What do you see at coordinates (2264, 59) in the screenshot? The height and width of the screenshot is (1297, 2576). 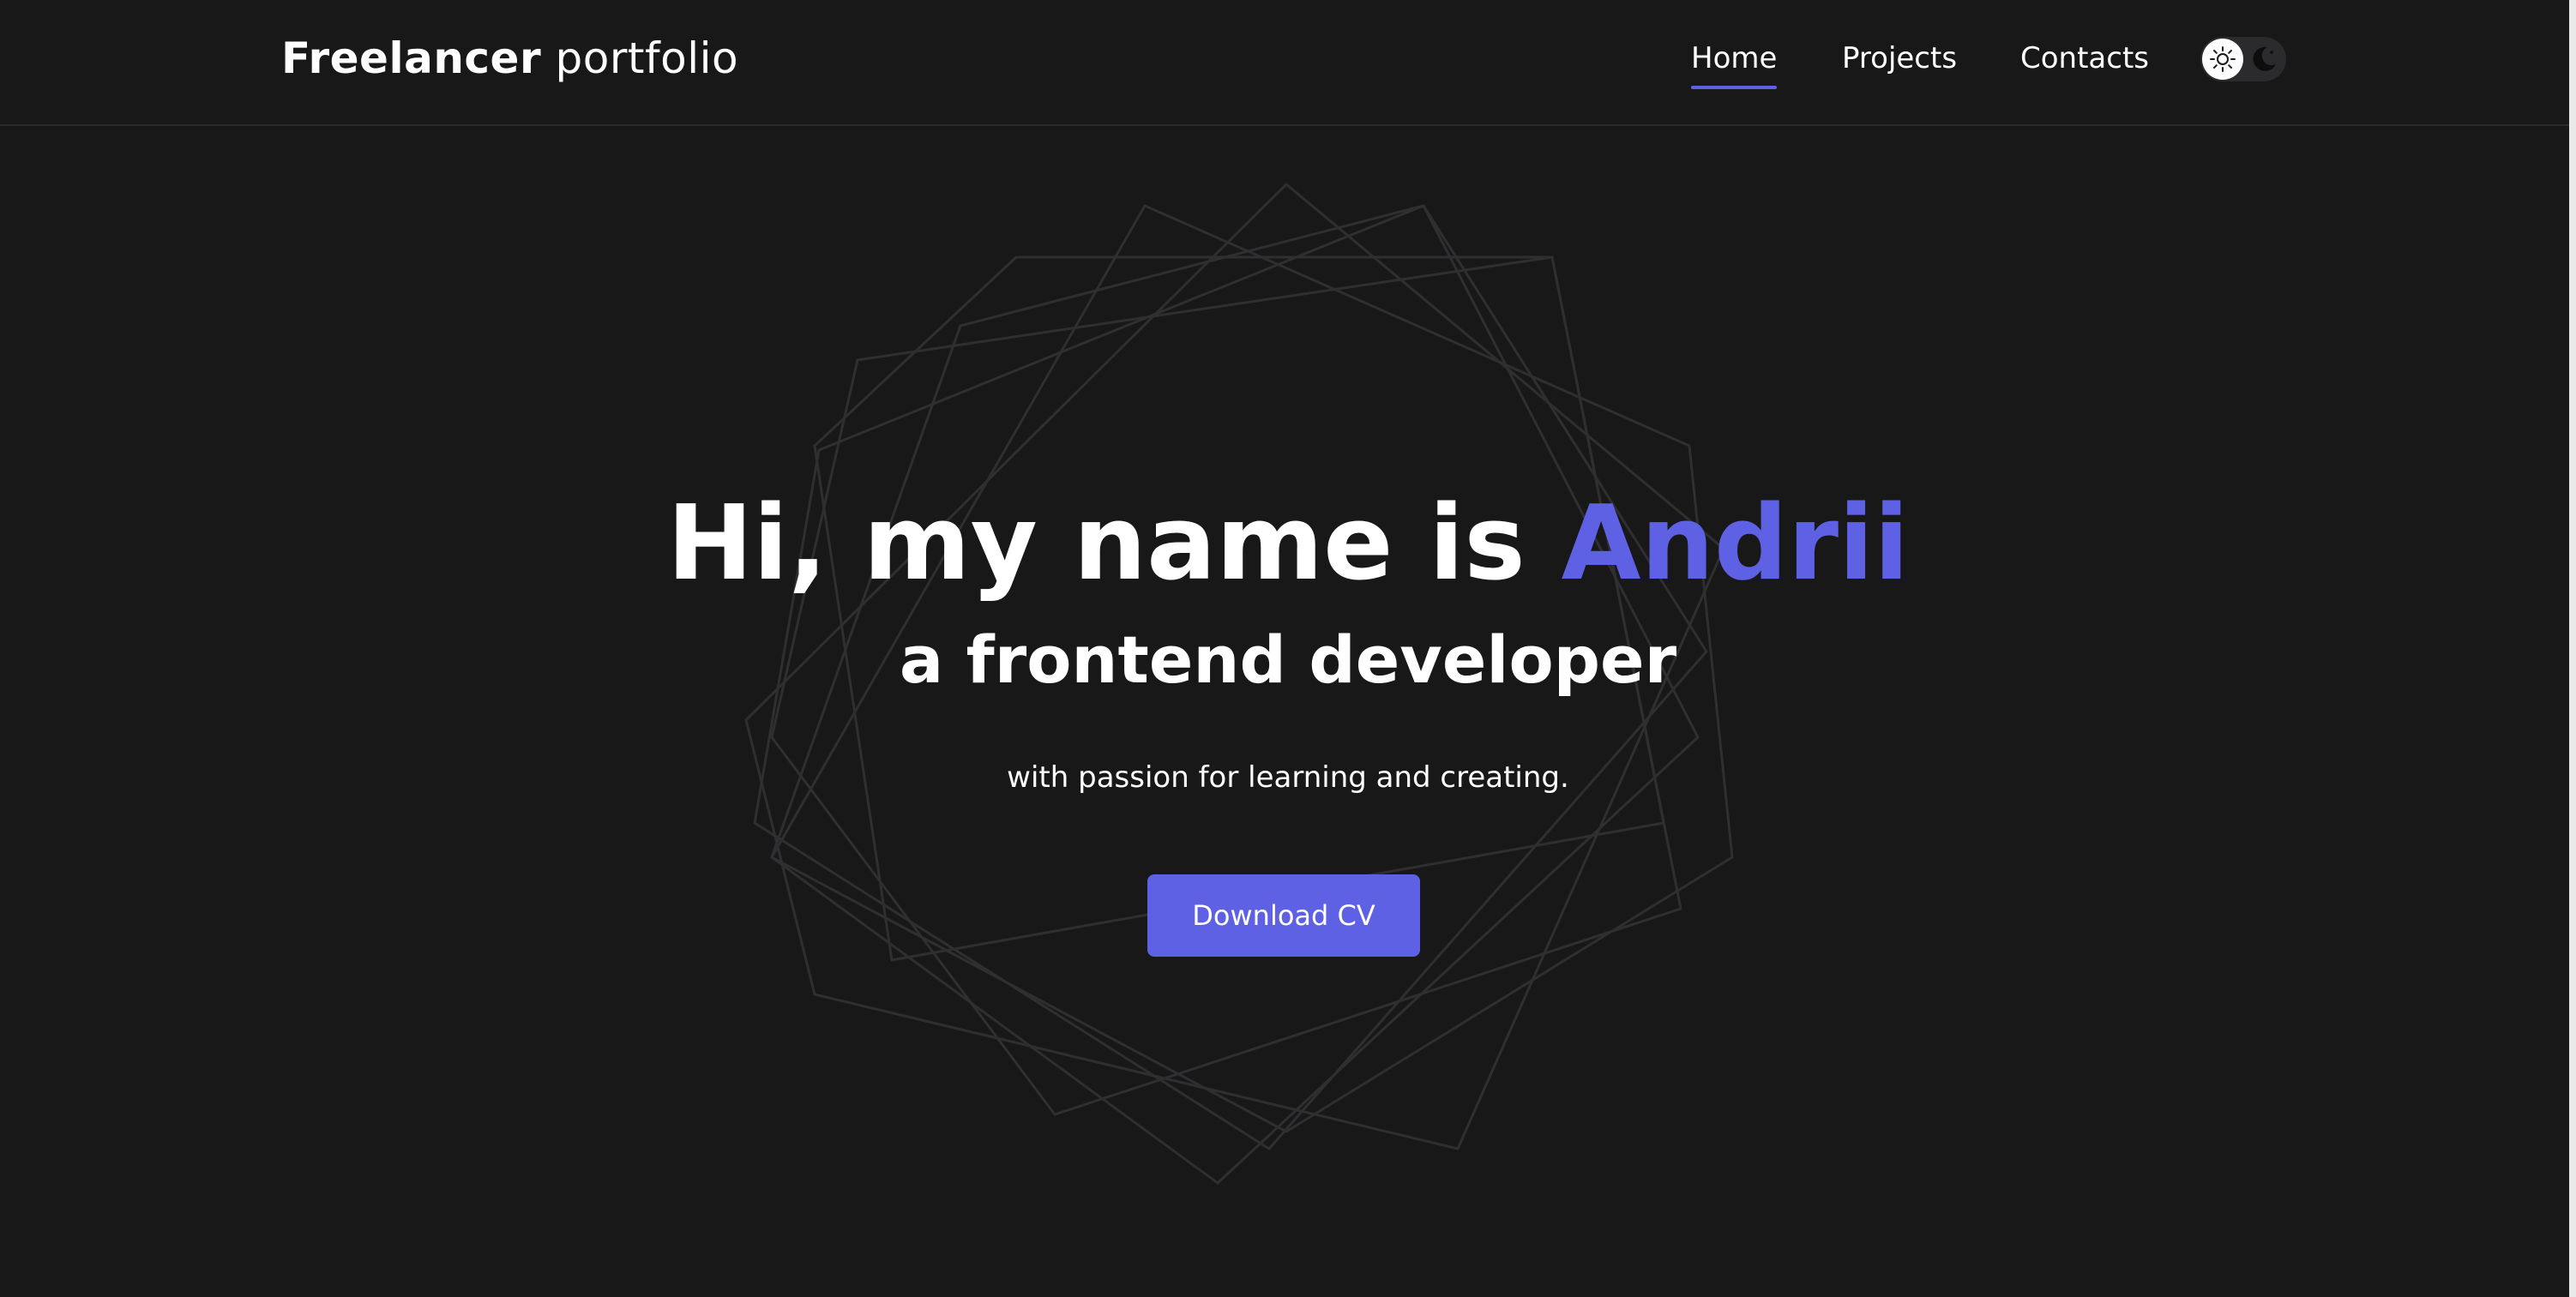 I see `moon-icon` at bounding box center [2264, 59].